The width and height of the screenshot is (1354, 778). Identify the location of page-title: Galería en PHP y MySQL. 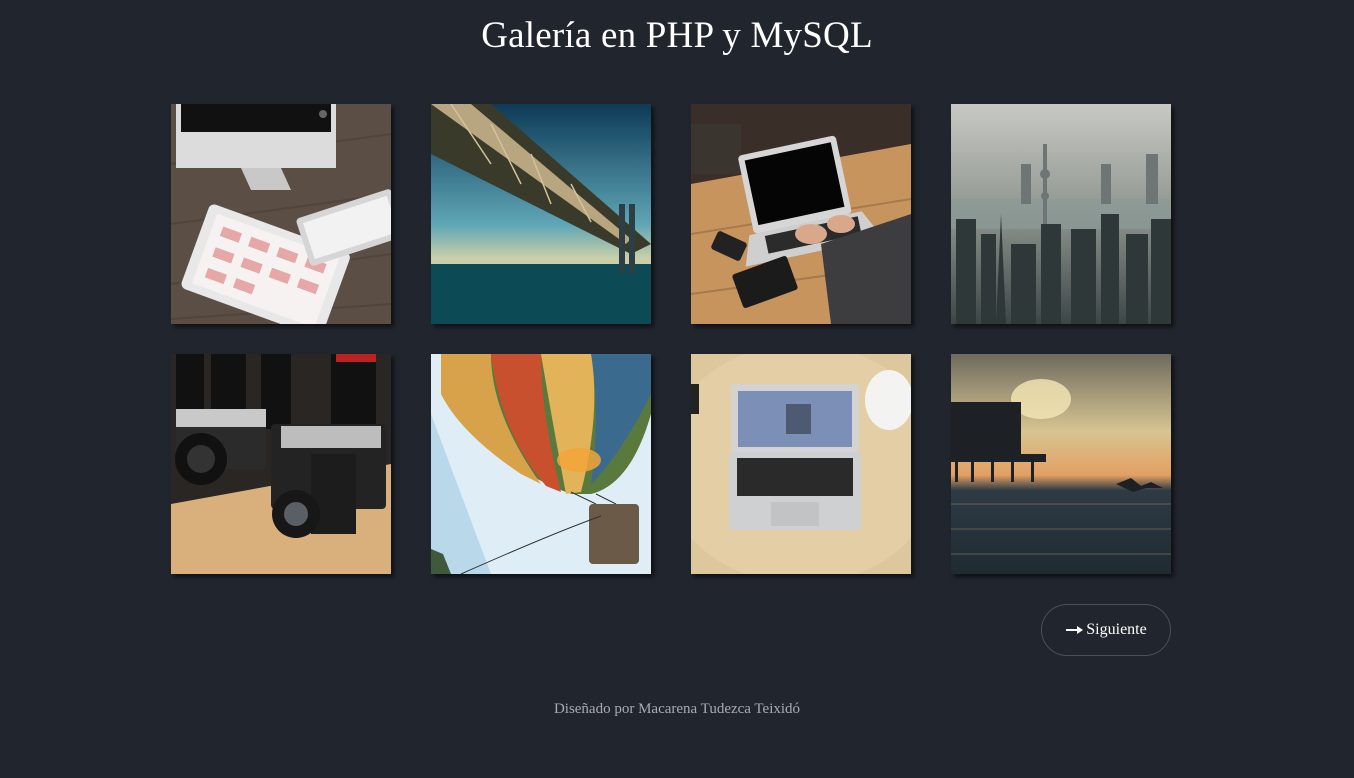
(677, 35).